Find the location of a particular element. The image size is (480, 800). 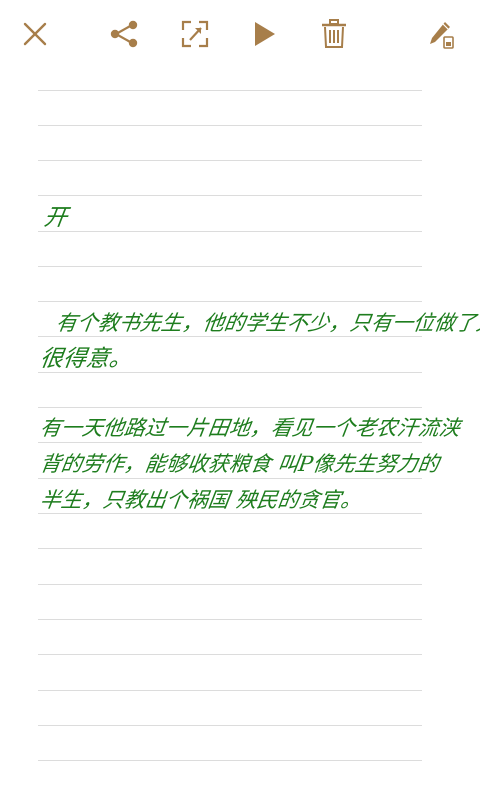

trash-icon is located at coordinates (334, 33).